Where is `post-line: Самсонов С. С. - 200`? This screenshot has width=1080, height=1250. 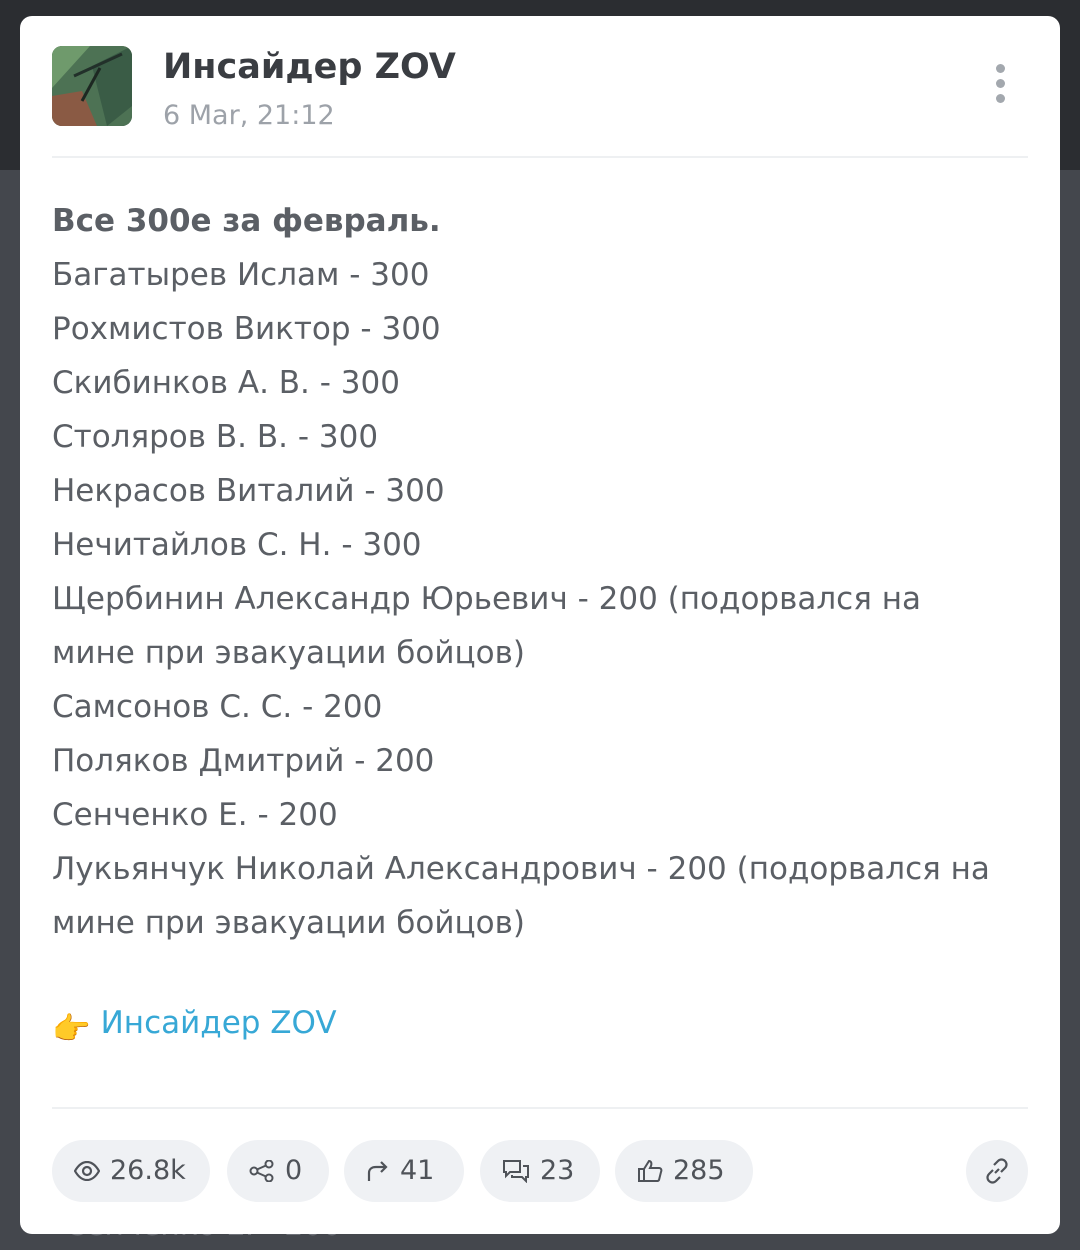 post-line: Самсонов С. С. - 200 is located at coordinates (217, 707).